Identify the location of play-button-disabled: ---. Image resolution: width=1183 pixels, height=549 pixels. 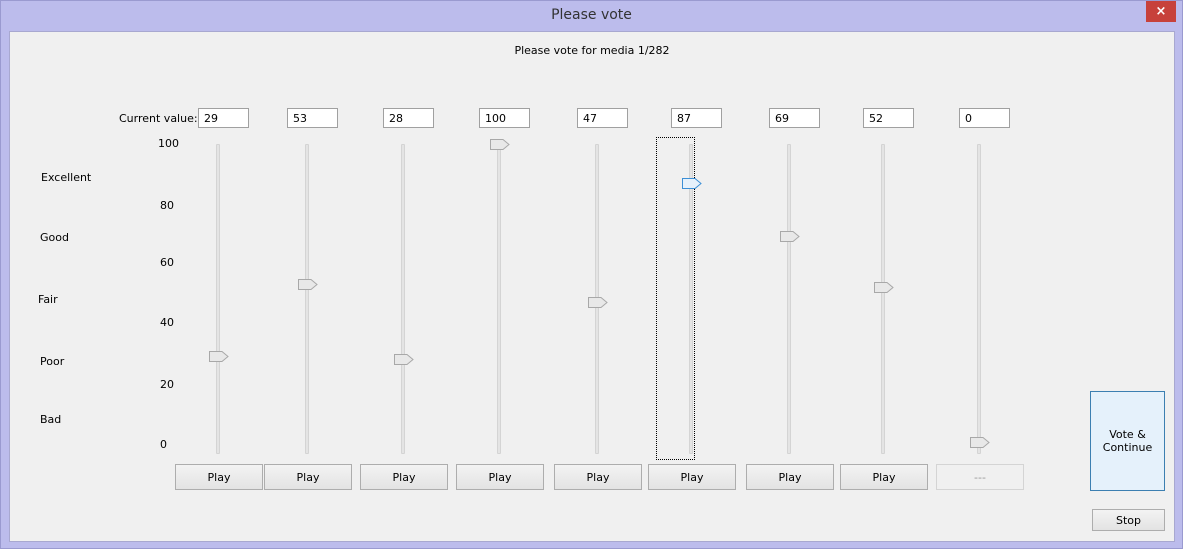
(980, 477).